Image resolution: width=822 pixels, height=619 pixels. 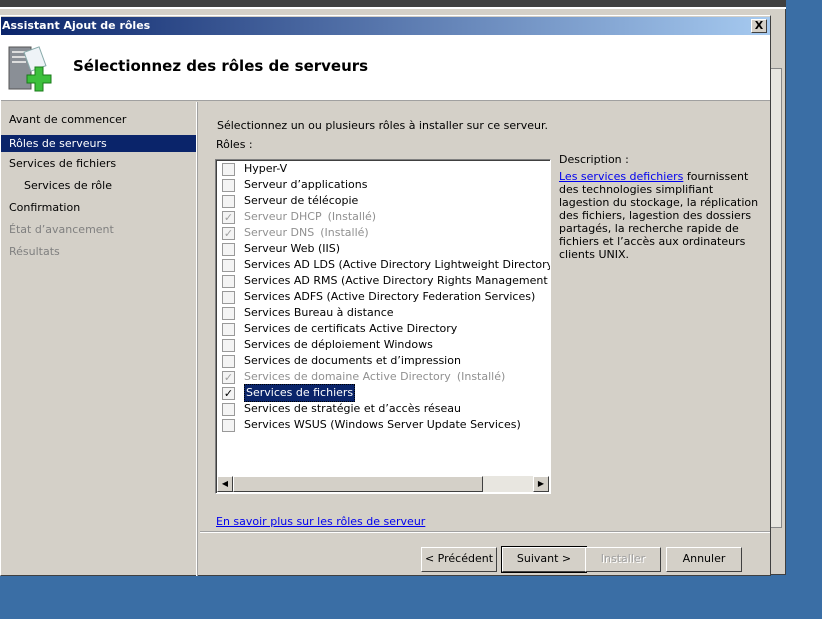 I want to click on cancel-button: Annuler, so click(x=704, y=559).